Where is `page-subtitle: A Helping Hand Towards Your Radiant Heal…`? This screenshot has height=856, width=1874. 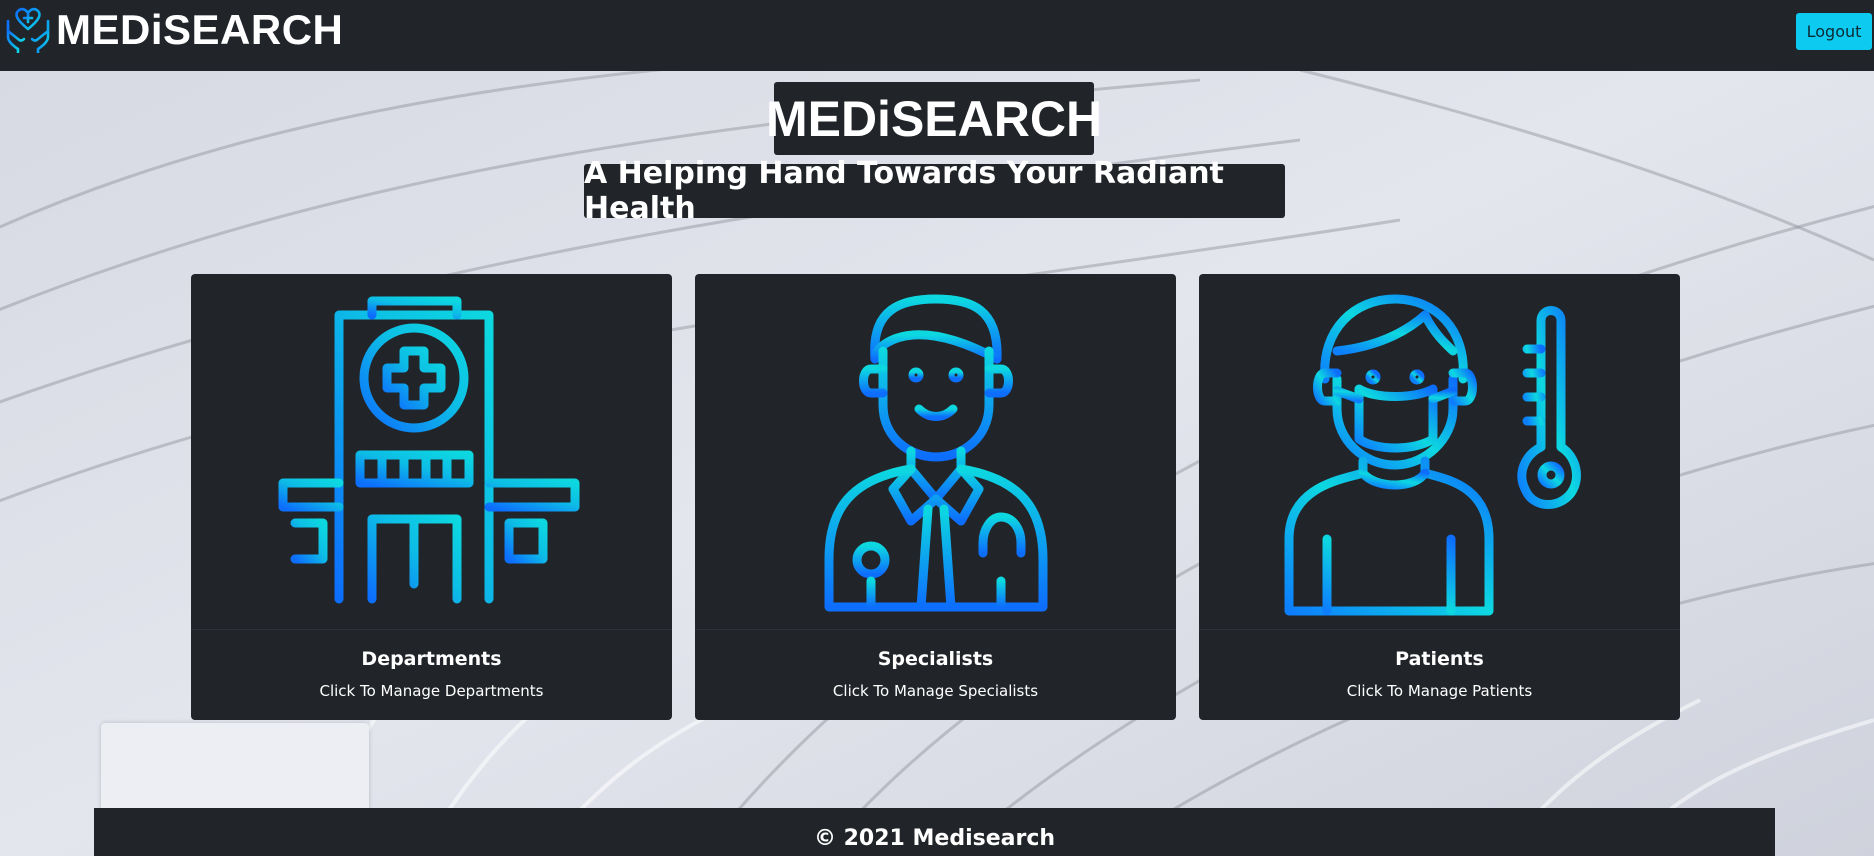
page-subtitle: A Helping Hand Towards Your Radiant Heal… is located at coordinates (934, 191).